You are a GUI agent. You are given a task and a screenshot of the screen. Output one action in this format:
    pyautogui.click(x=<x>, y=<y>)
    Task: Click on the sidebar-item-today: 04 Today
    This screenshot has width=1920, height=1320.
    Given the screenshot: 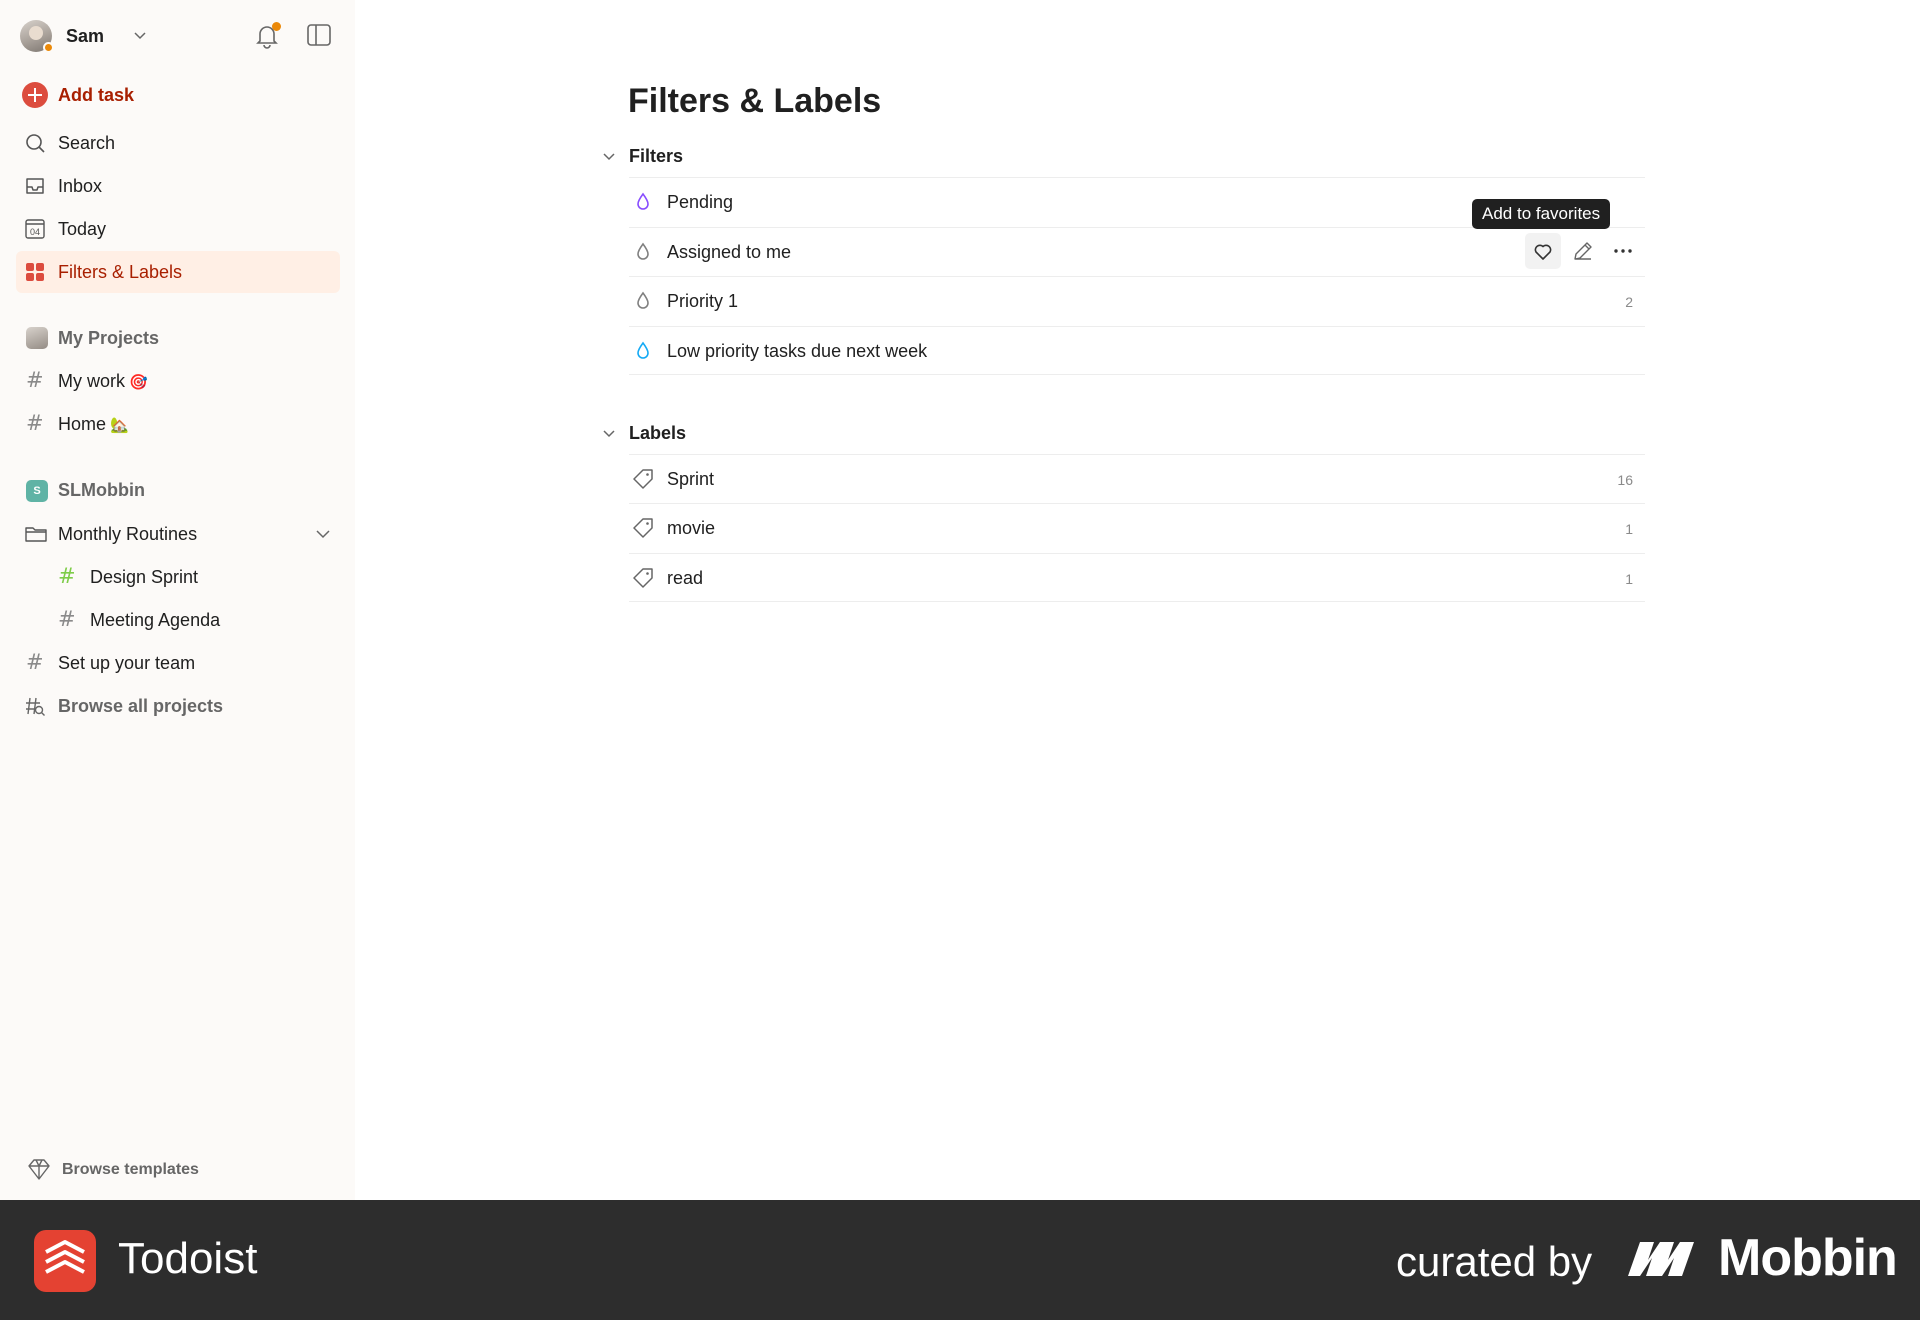 What is the action you would take?
    pyautogui.click(x=178, y=229)
    